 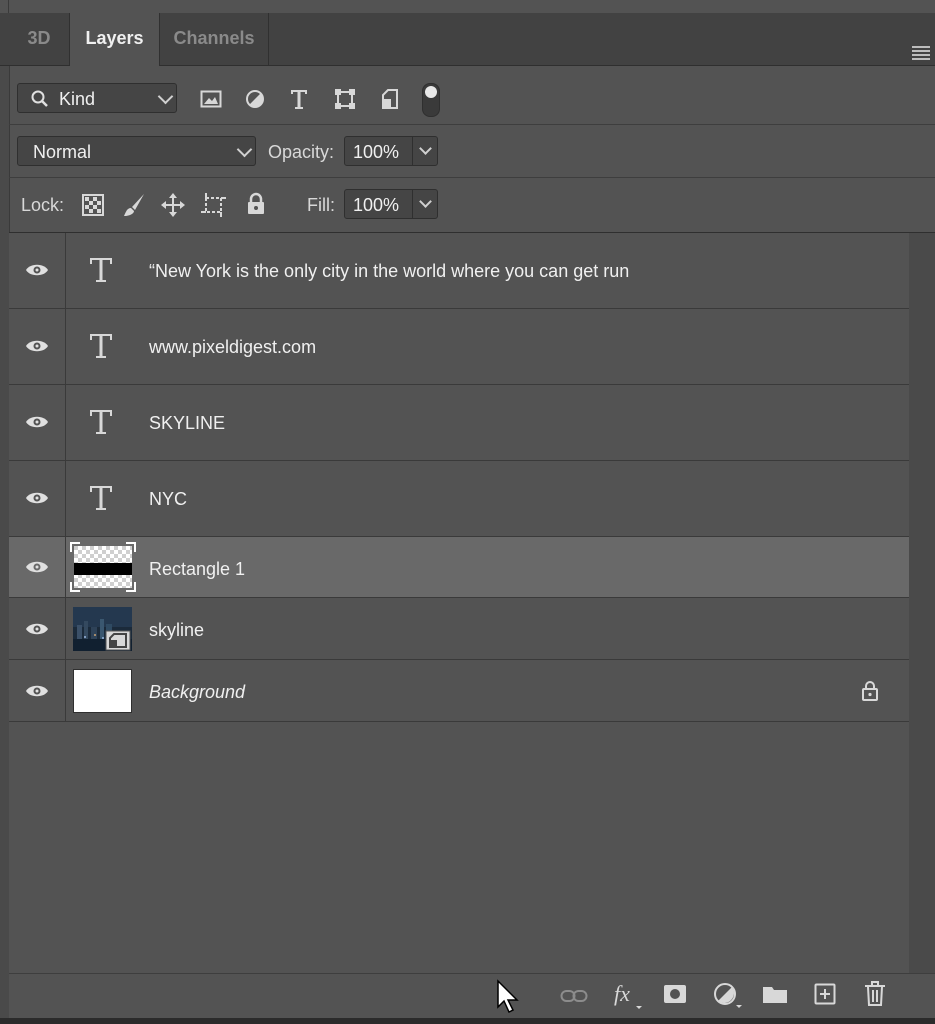 I want to click on layer-name: www.pixeldigest.com, so click(x=233, y=347).